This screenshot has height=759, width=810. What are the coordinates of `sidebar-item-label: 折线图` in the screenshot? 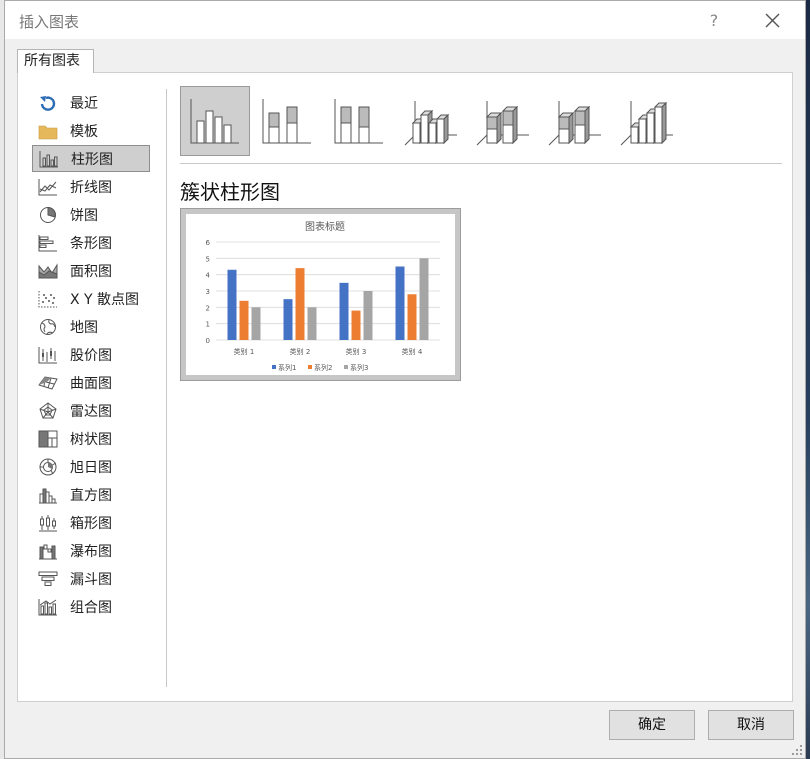 It's located at (91, 187).